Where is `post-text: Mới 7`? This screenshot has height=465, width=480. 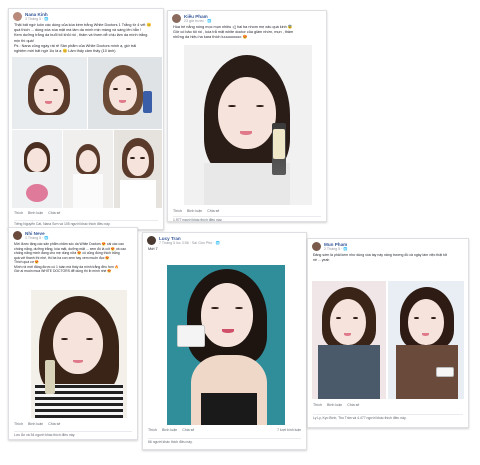
post-text: Mới 7 is located at coordinates (153, 249).